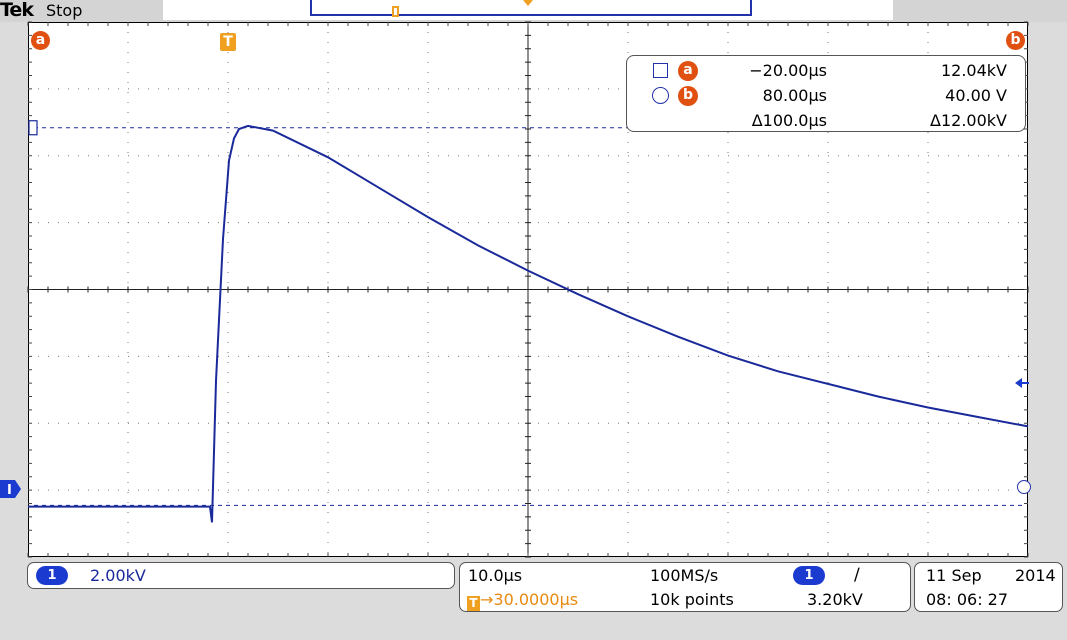  I want to click on trigger-level-arrow-icon, so click(1022, 383).